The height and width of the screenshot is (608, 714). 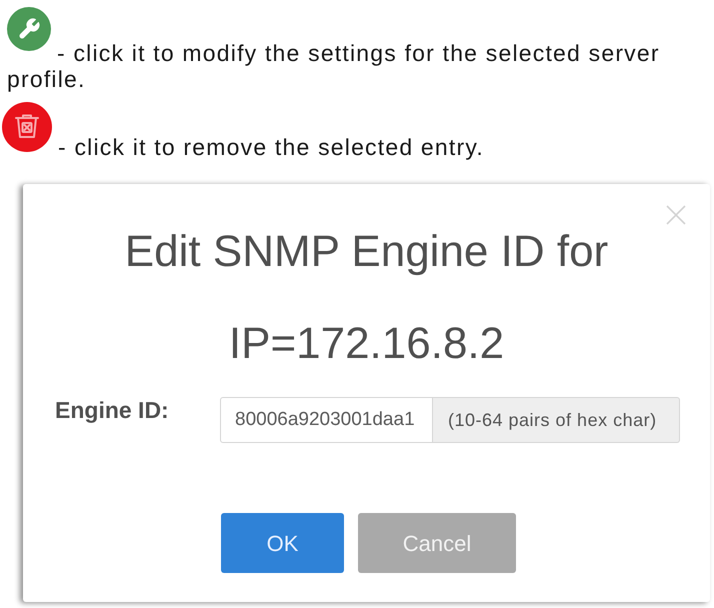 I want to click on help-text: - click it to remove the selected entry., so click(x=271, y=147).